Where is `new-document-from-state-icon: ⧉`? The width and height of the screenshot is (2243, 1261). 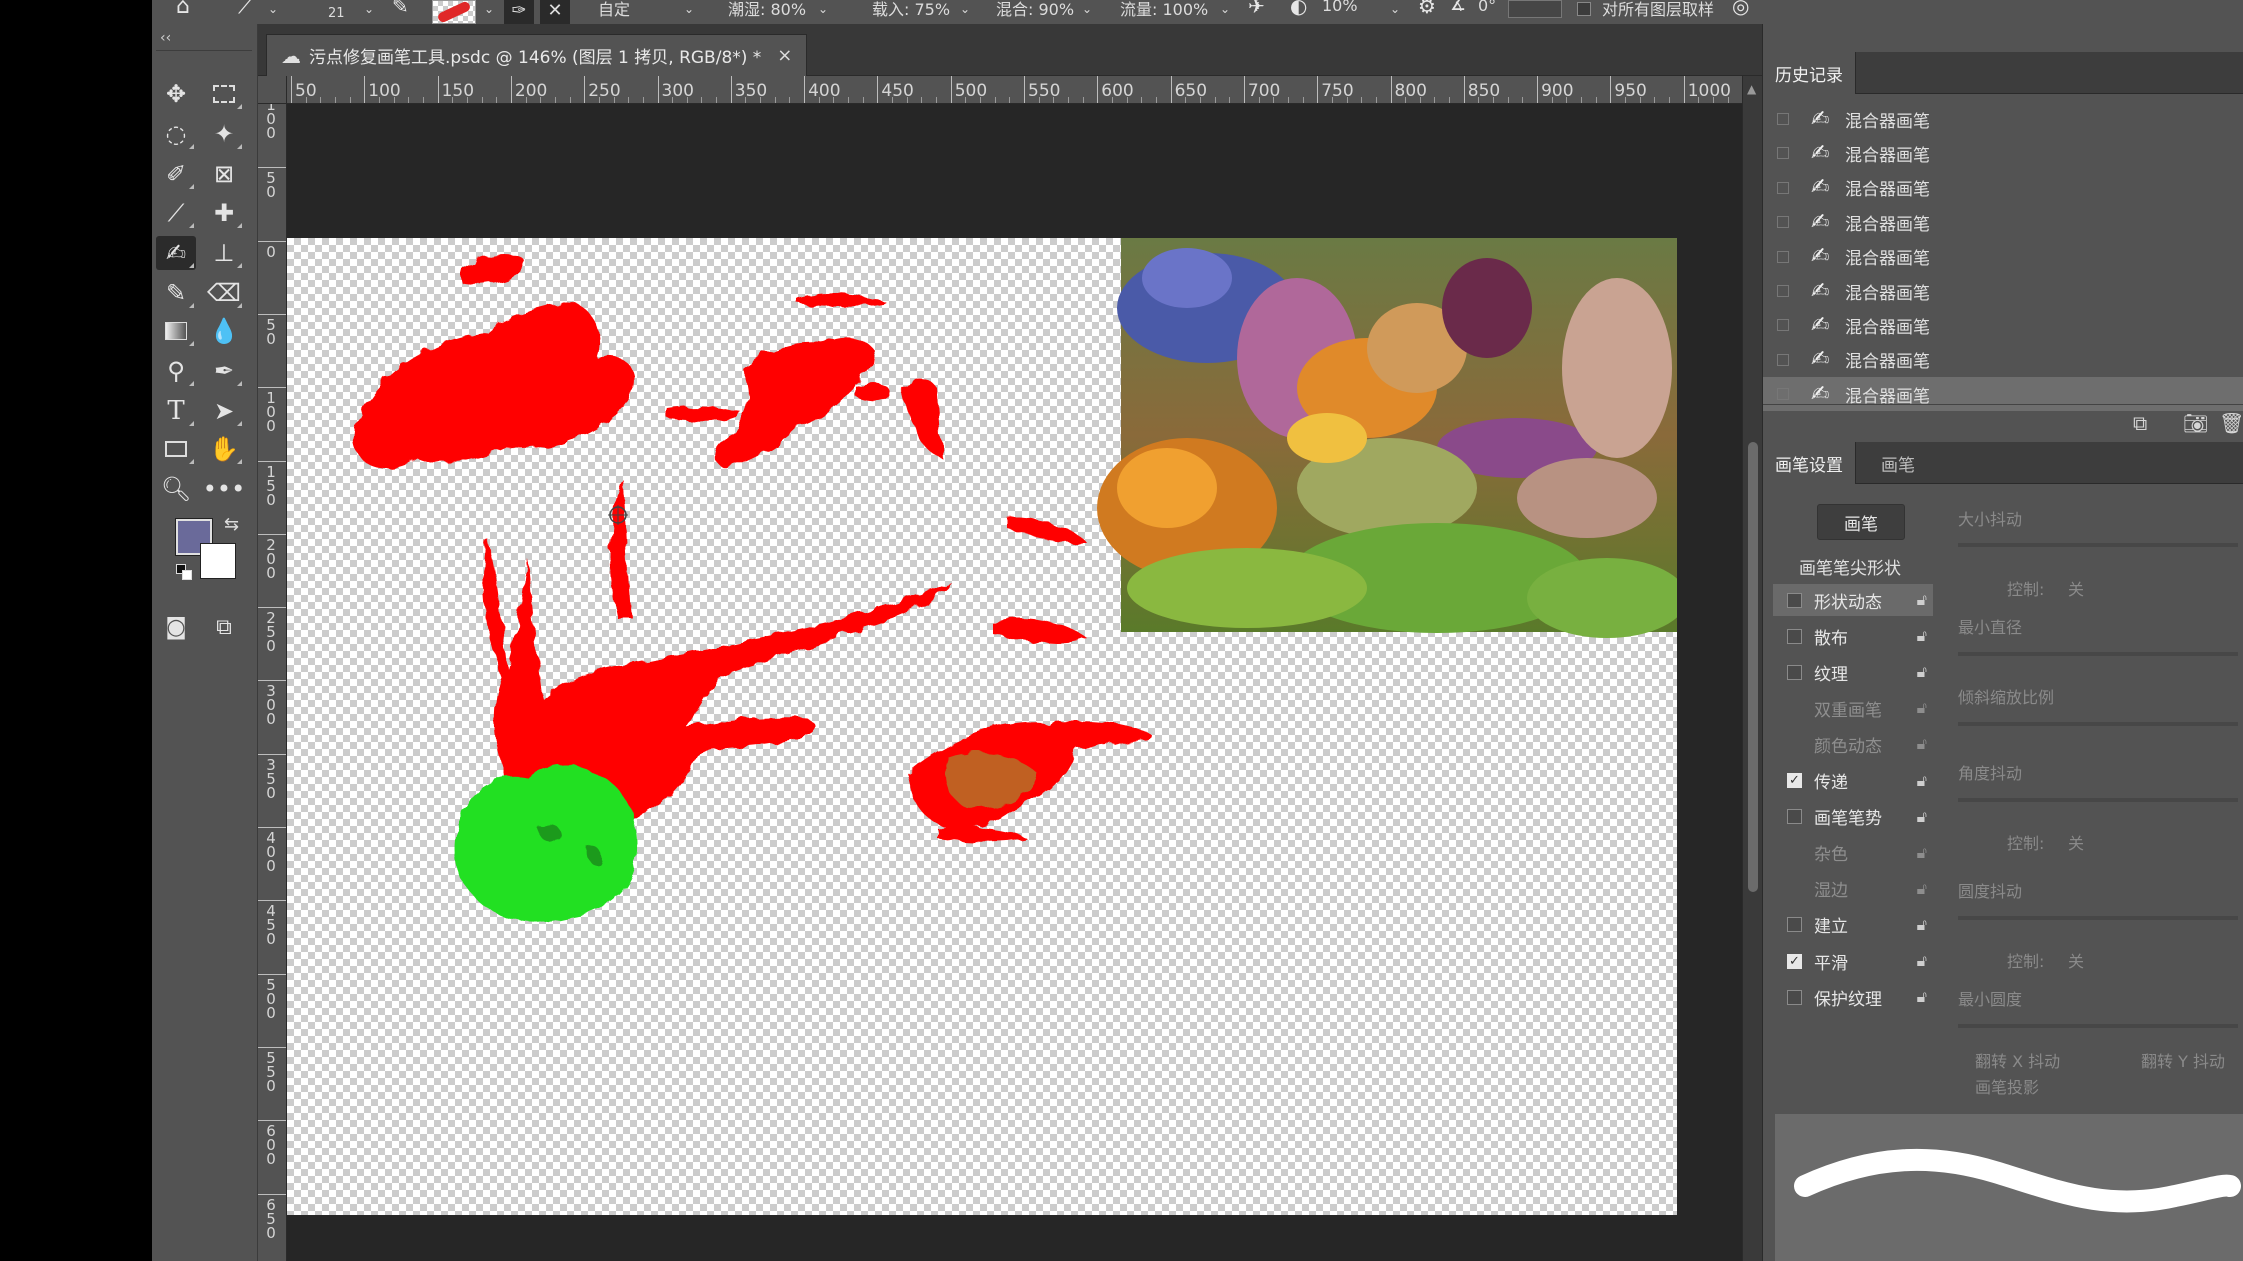 new-document-from-state-icon: ⧉ is located at coordinates (2140, 423).